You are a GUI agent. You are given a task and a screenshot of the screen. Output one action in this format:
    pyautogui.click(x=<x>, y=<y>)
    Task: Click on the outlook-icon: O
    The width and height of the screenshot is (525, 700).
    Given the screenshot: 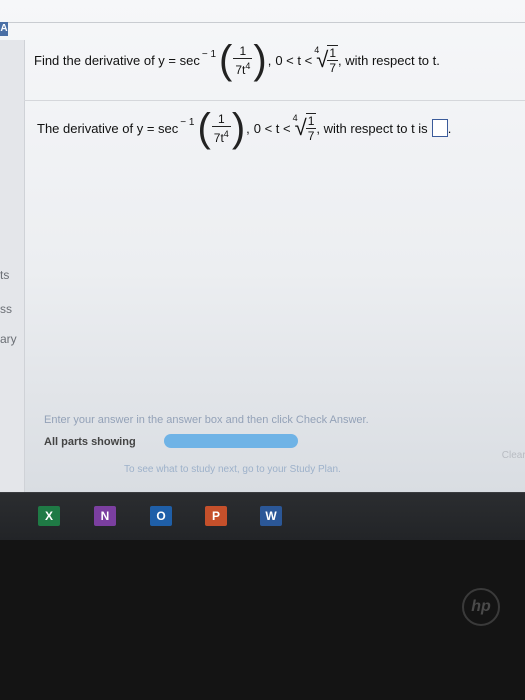 What is the action you would take?
    pyautogui.click(x=161, y=516)
    